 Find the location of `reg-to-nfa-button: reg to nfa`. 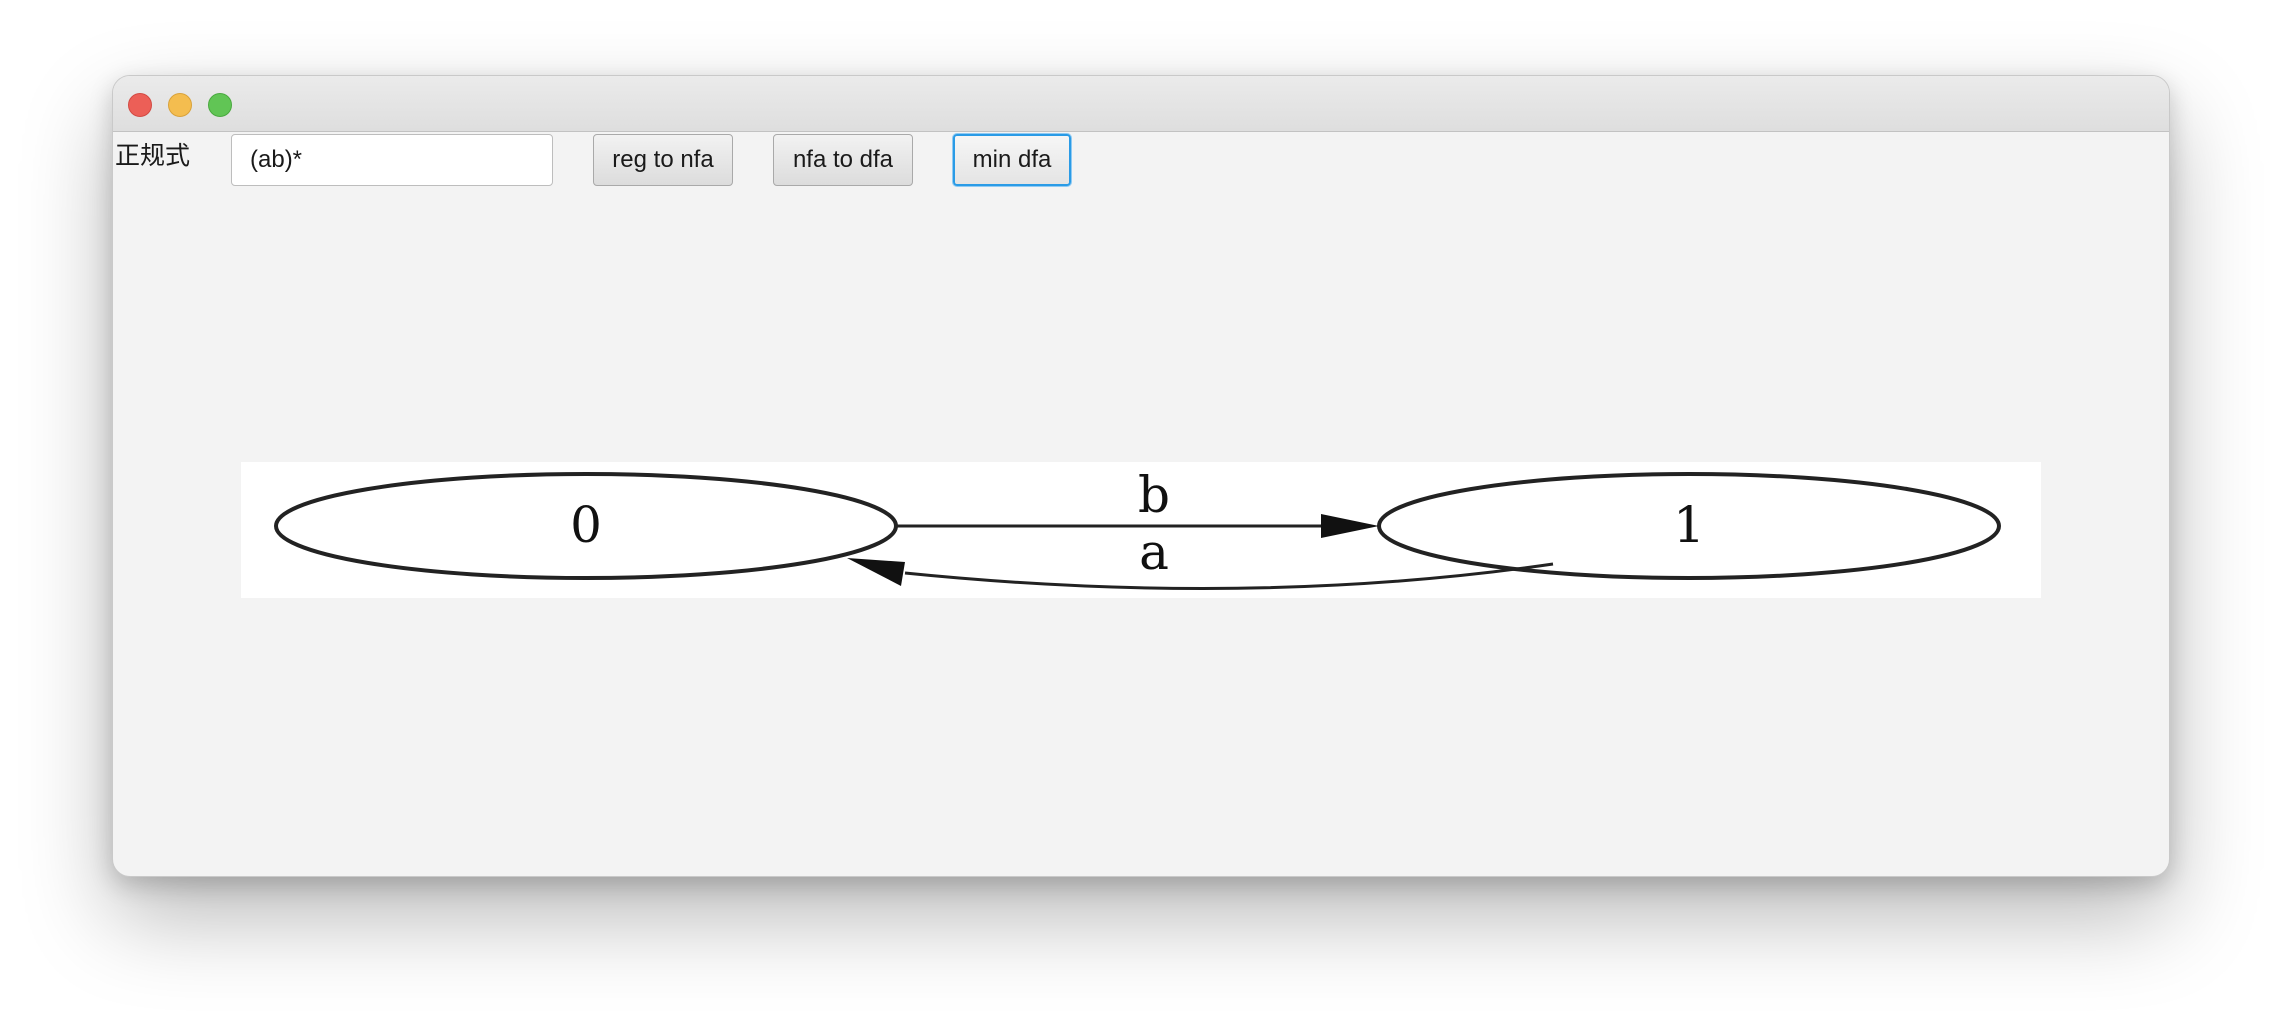

reg-to-nfa-button: reg to nfa is located at coordinates (663, 160).